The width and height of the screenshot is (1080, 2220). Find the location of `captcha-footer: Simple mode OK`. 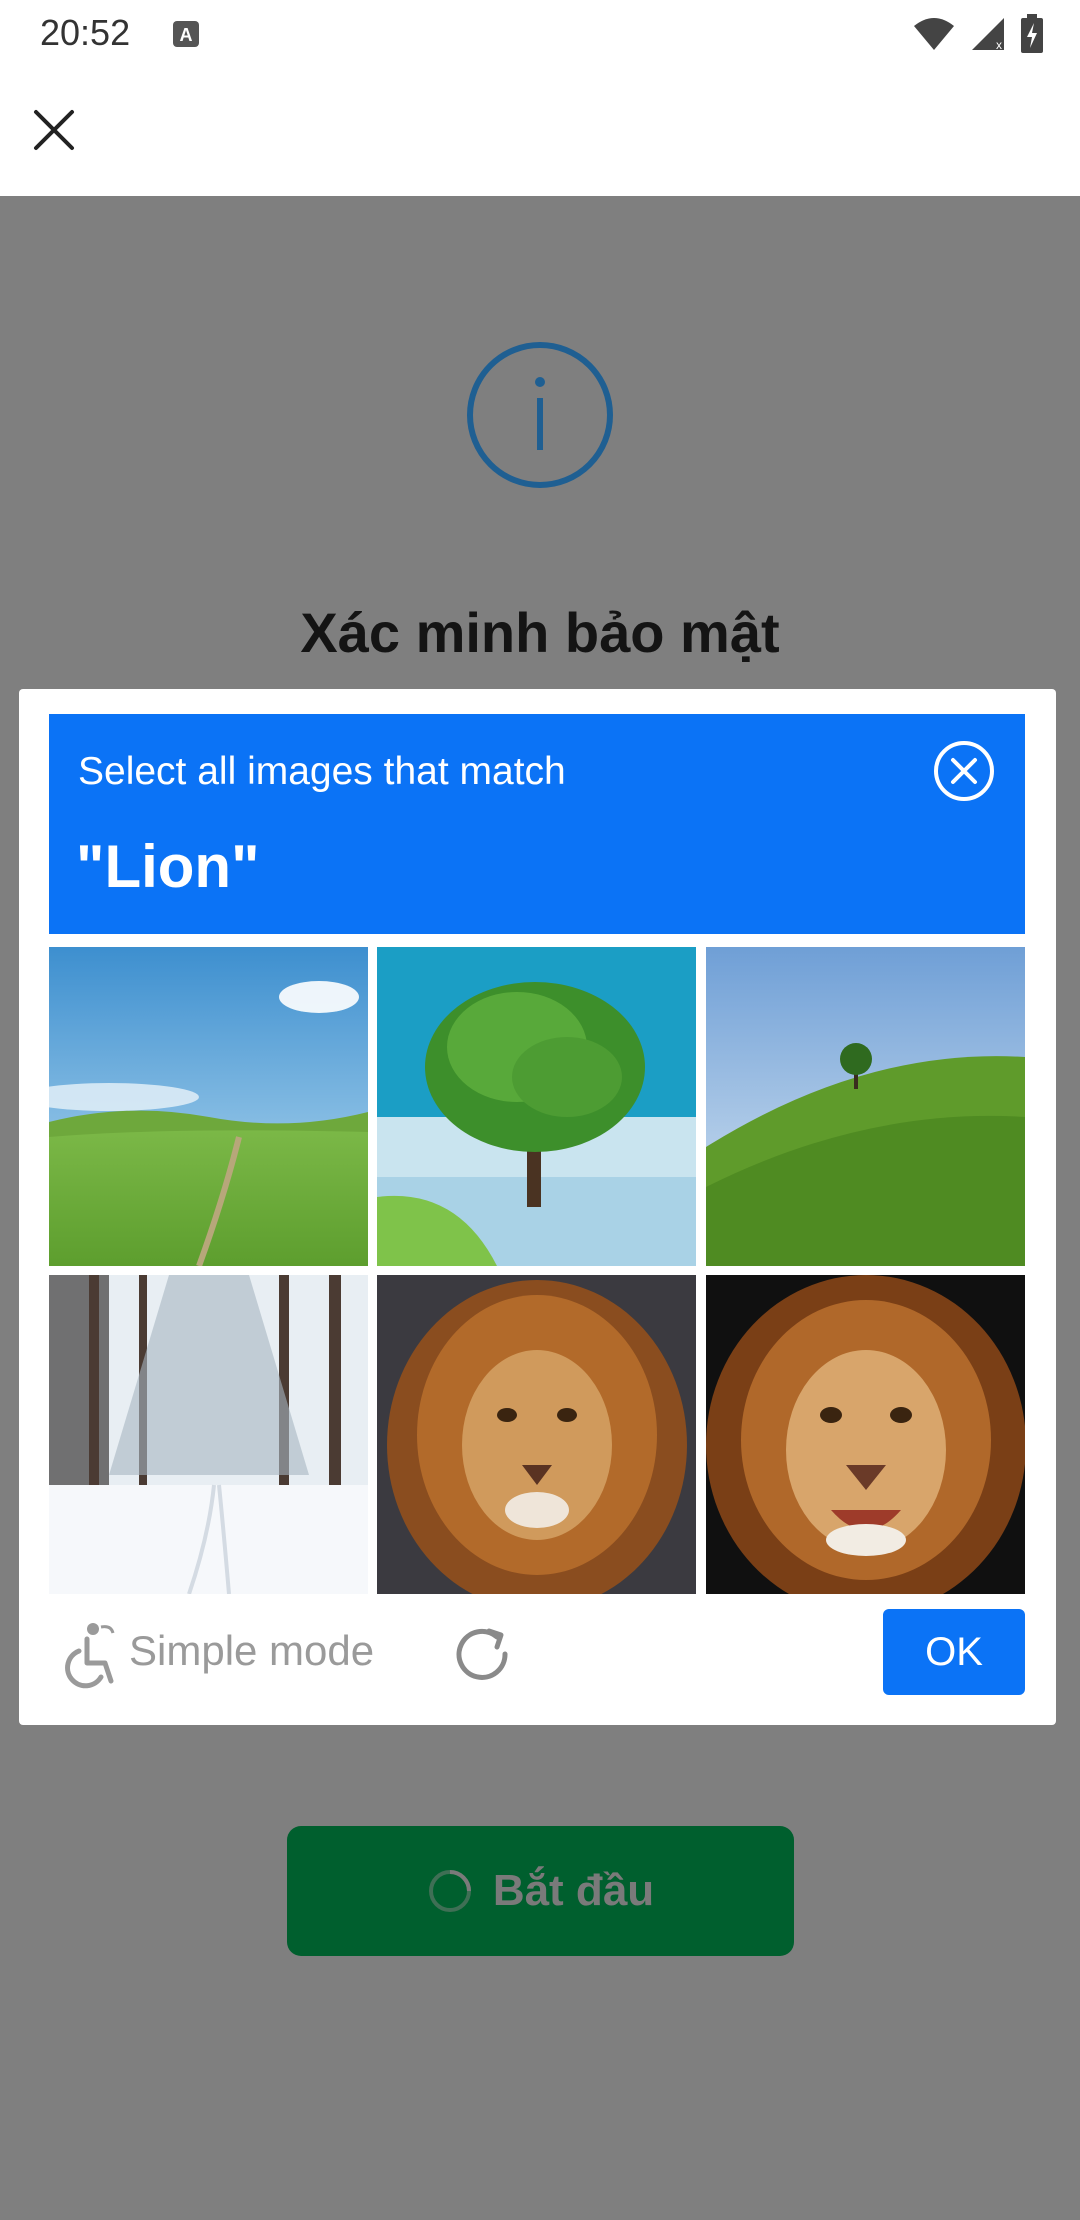

captcha-footer: Simple mode OK is located at coordinates (537, 1652).